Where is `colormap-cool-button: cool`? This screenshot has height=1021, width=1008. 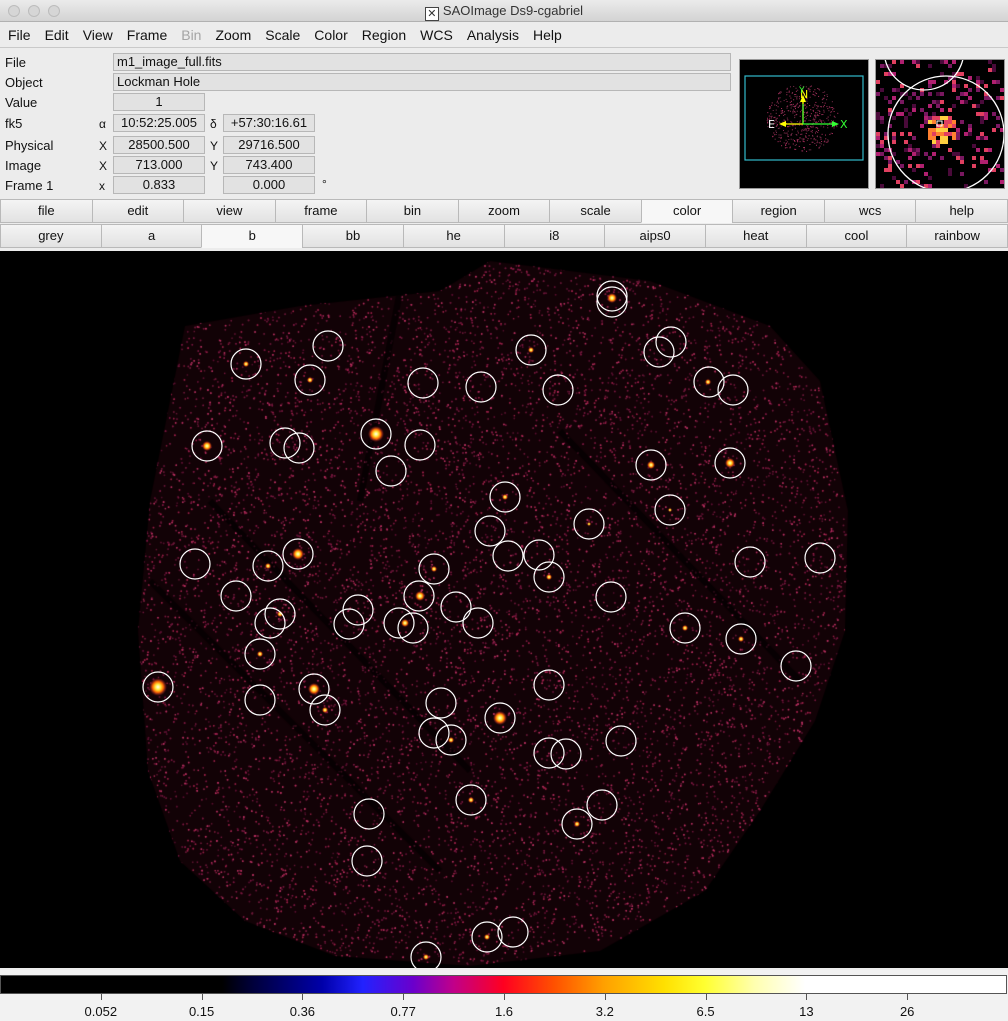 colormap-cool-button: cool is located at coordinates (856, 236).